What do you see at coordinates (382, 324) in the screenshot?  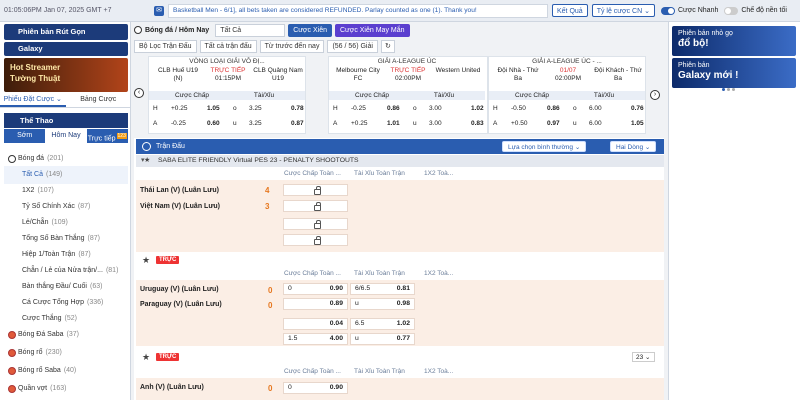 I see `odds-cell: 6.5 1.02` at bounding box center [382, 324].